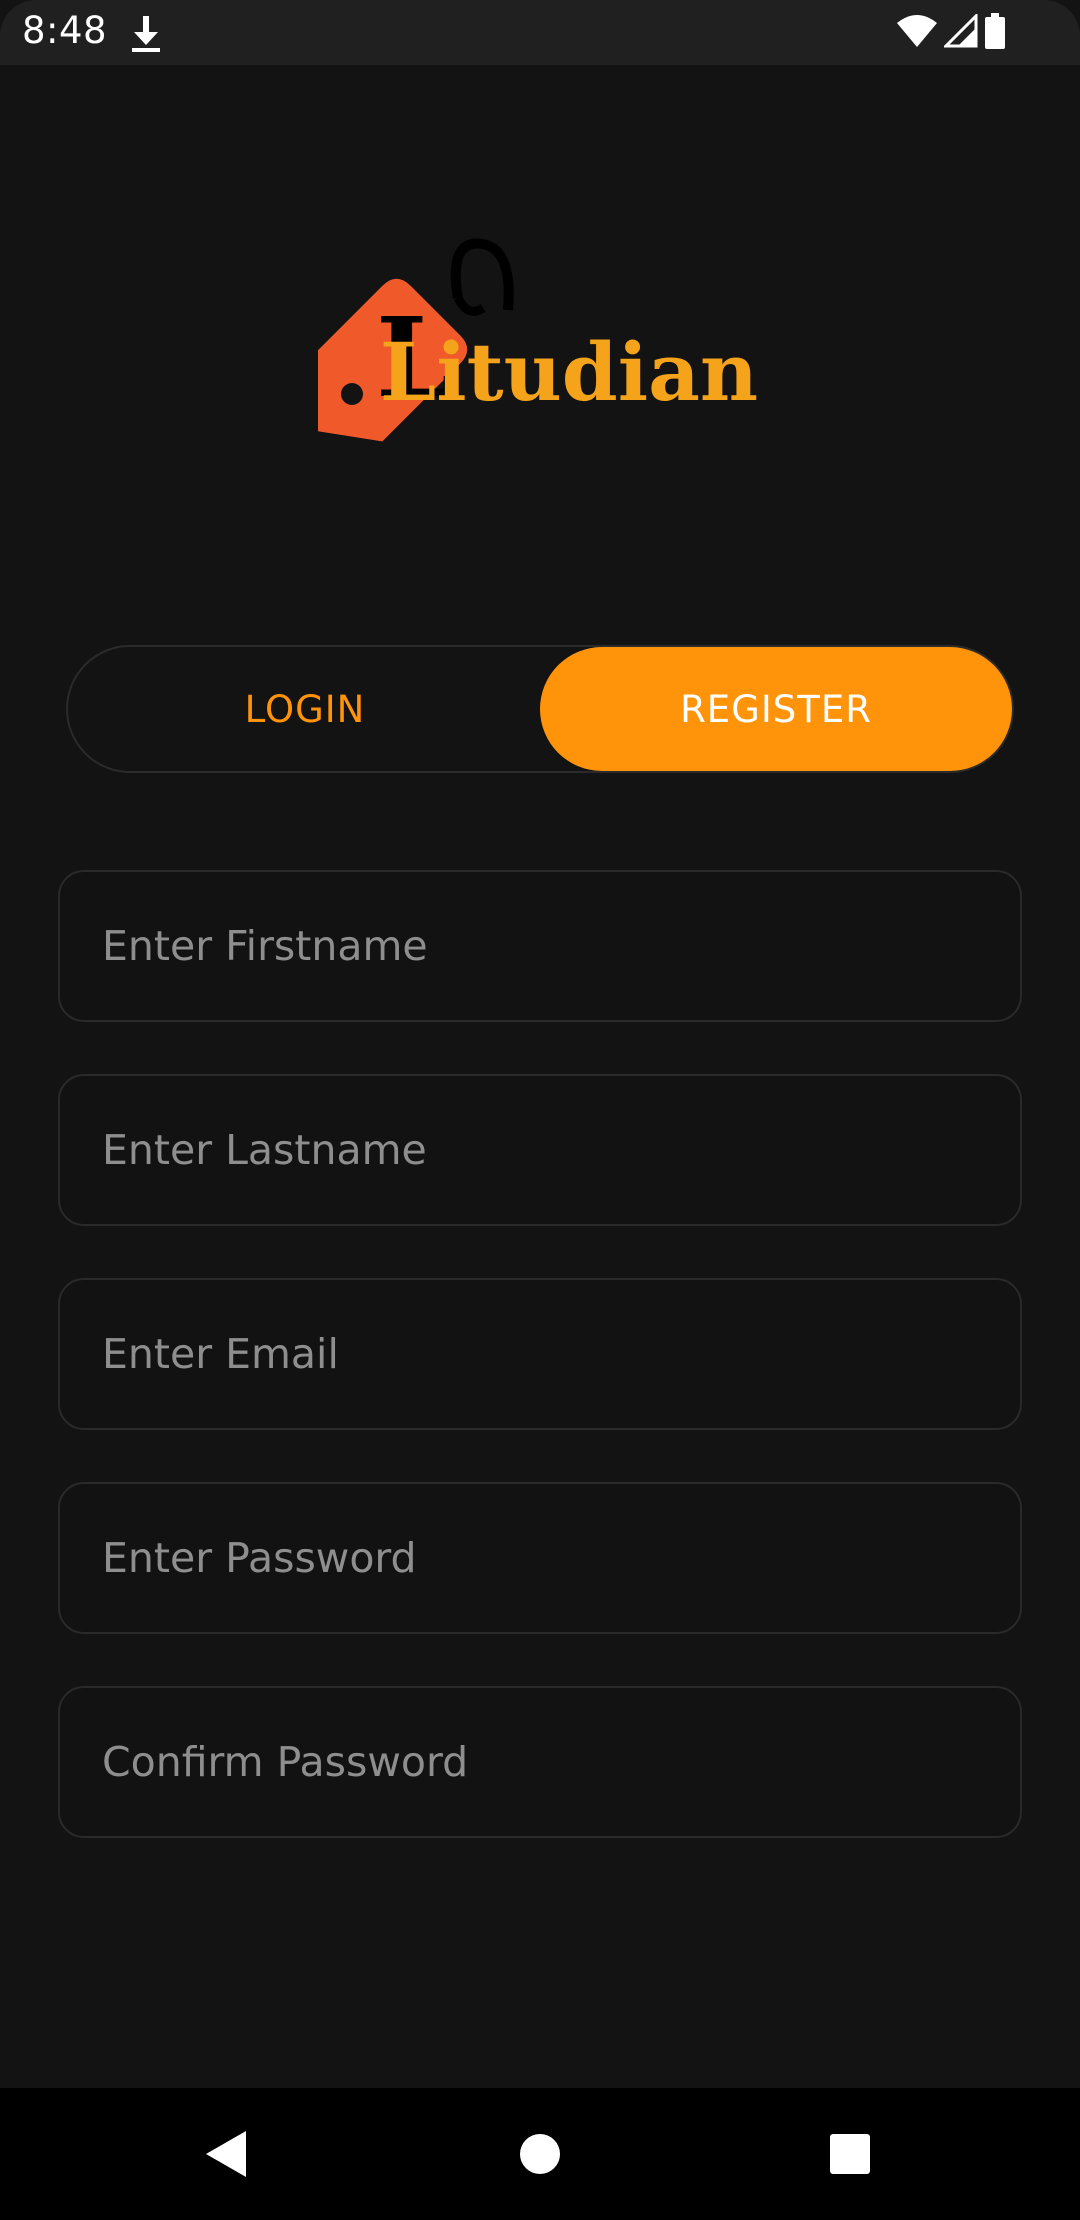  I want to click on firstname-field-container, so click(540, 946).